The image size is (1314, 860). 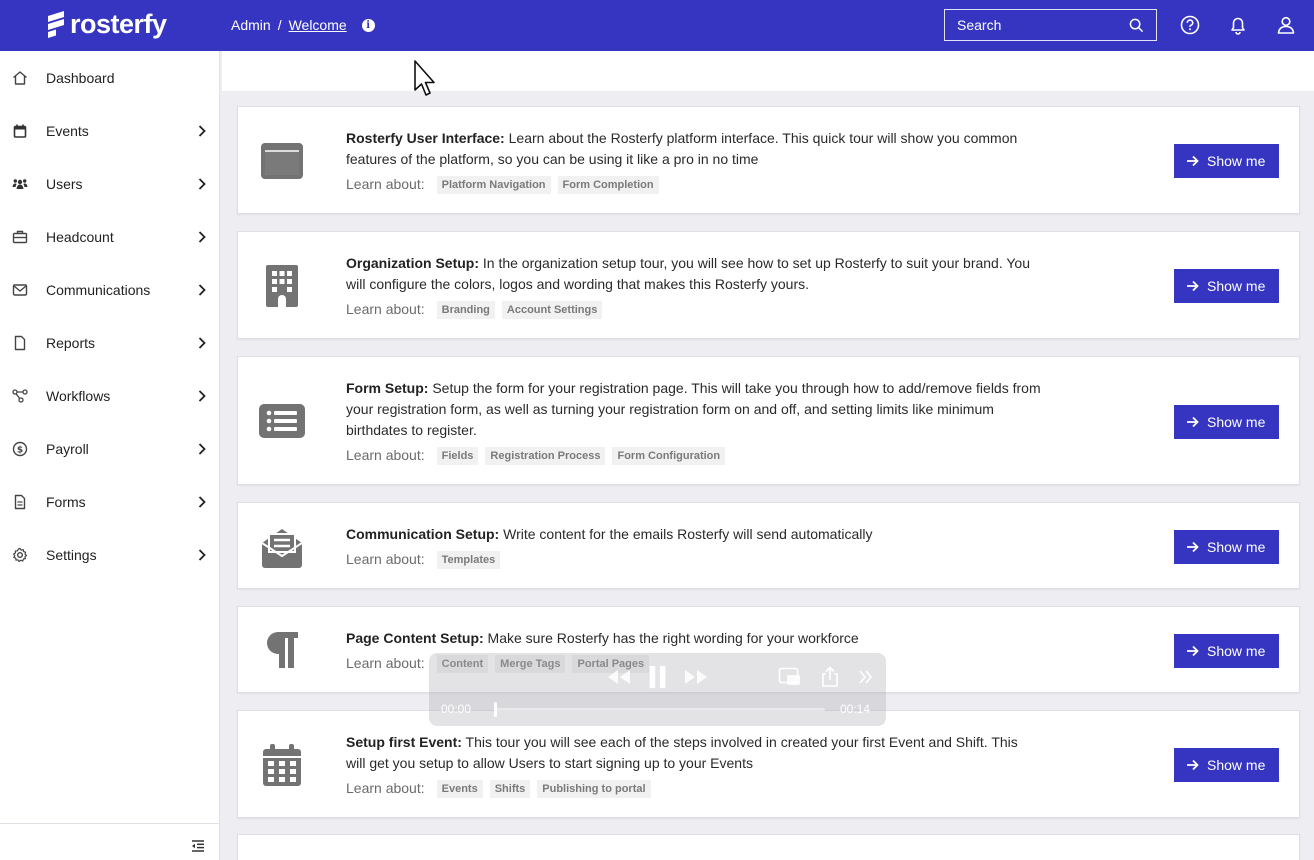 I want to click on mouse-cursor-icon, so click(x=424, y=78).